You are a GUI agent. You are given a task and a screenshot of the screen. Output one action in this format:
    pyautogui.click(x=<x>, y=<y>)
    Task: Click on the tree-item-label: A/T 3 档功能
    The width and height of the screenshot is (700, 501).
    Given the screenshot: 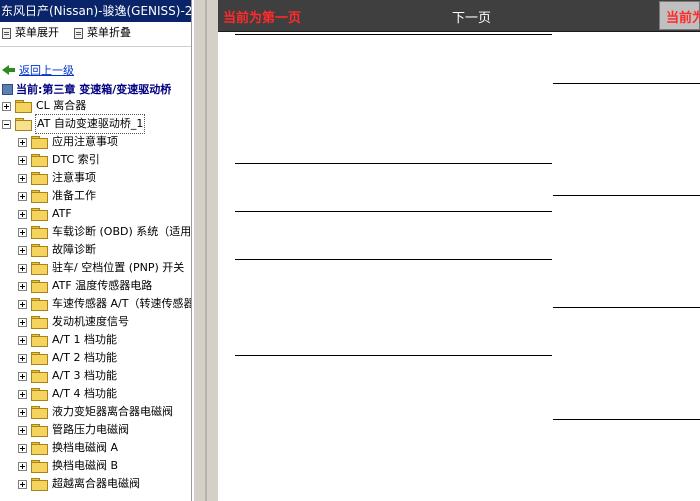 What is the action you would take?
    pyautogui.click(x=84, y=375)
    